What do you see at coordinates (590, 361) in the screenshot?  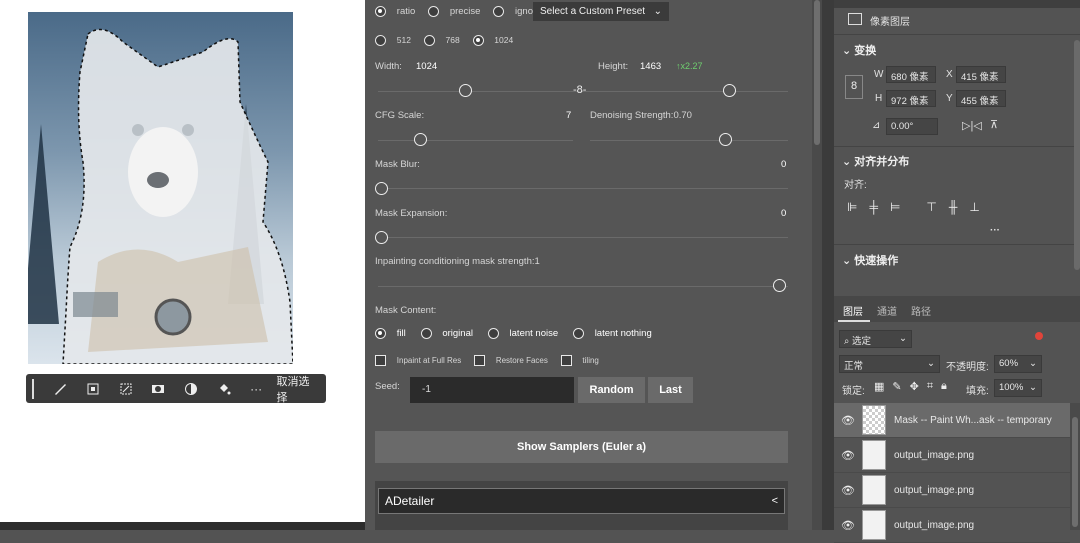 I see `tiling-label: tiling` at bounding box center [590, 361].